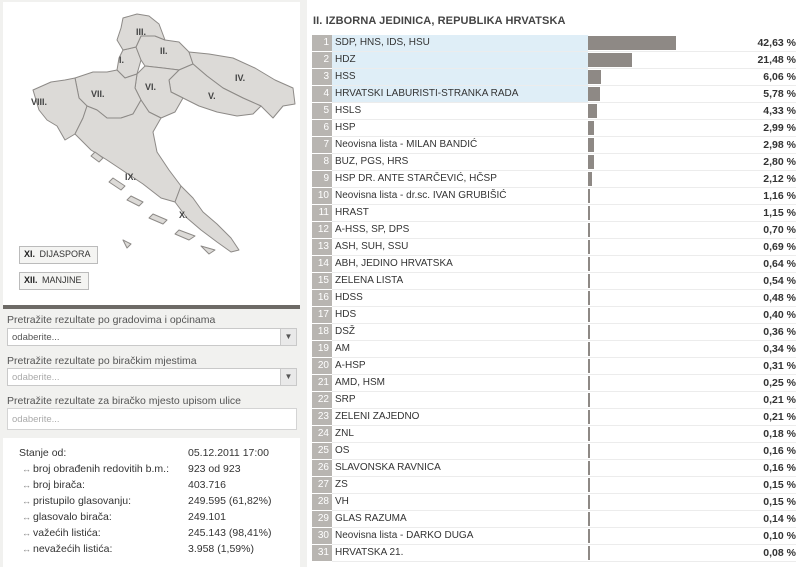 This screenshot has height=567, width=800. I want to click on stat-key: glasovalo birača:, so click(72, 517).